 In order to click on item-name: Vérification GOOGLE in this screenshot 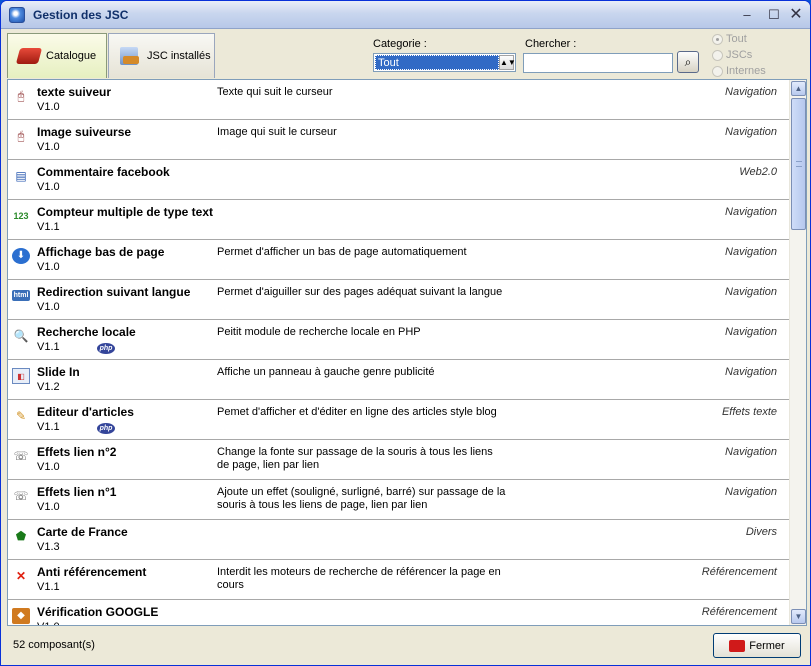, I will do `click(98, 612)`.